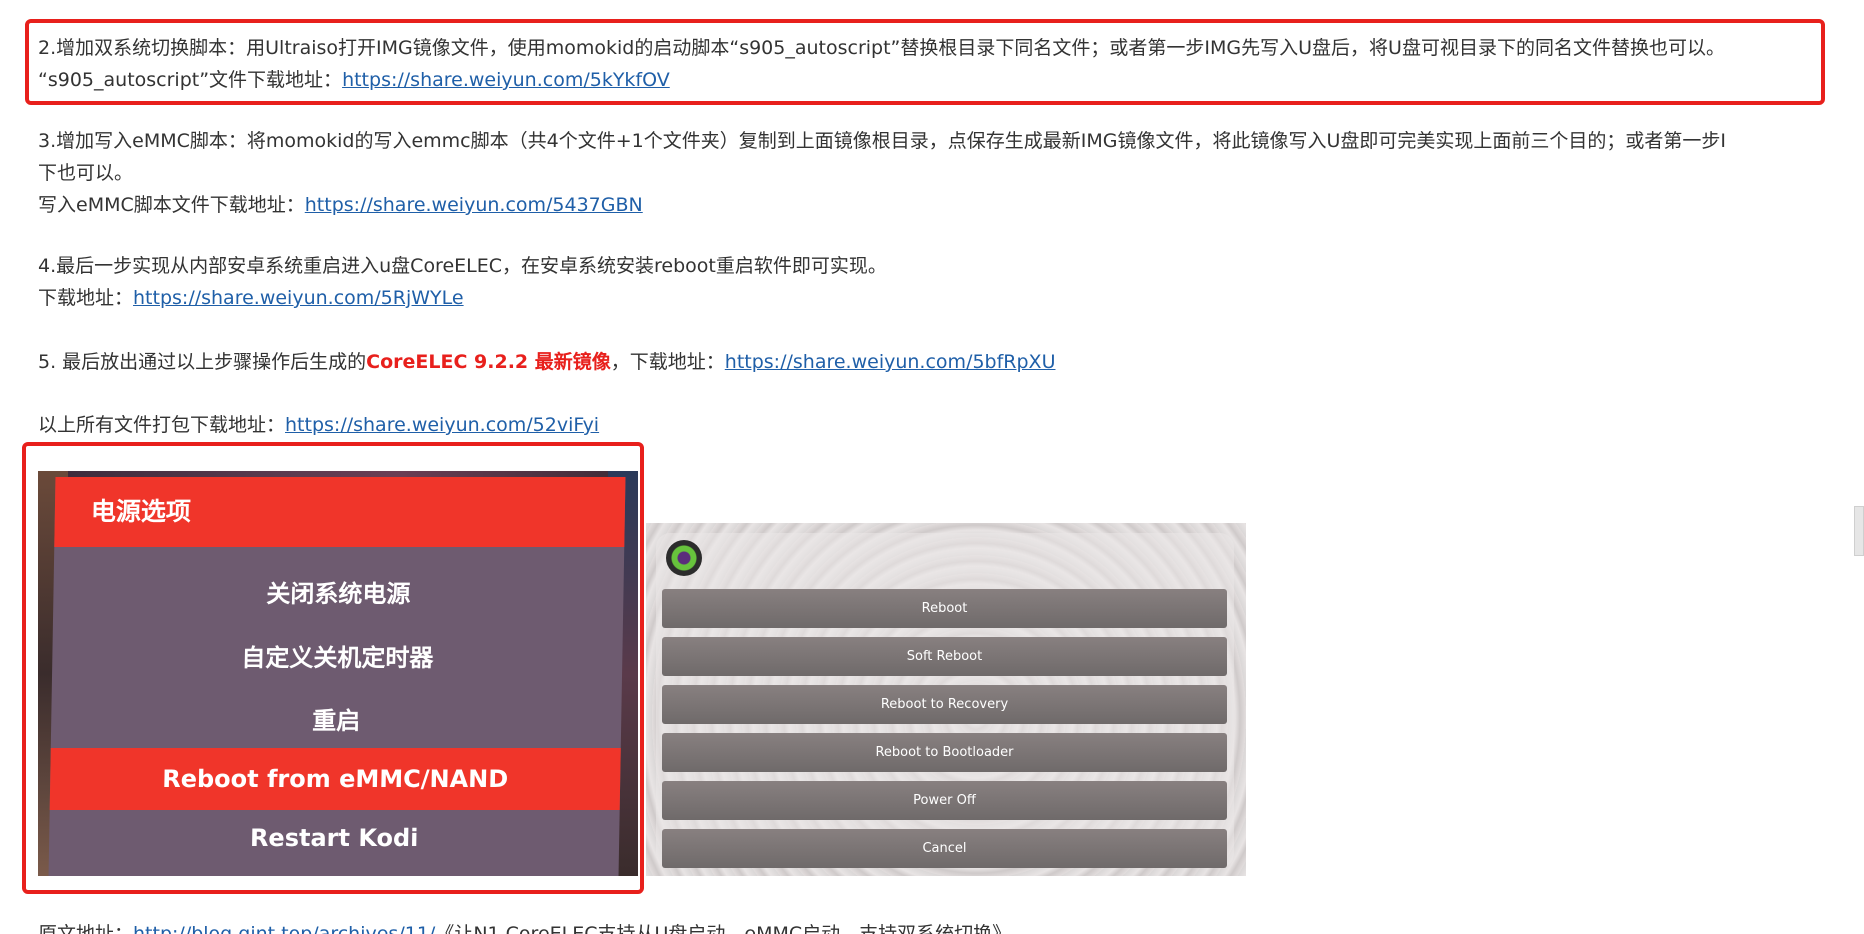  What do you see at coordinates (944, 656) in the screenshot?
I see `reboot-option: Soft Reboot` at bounding box center [944, 656].